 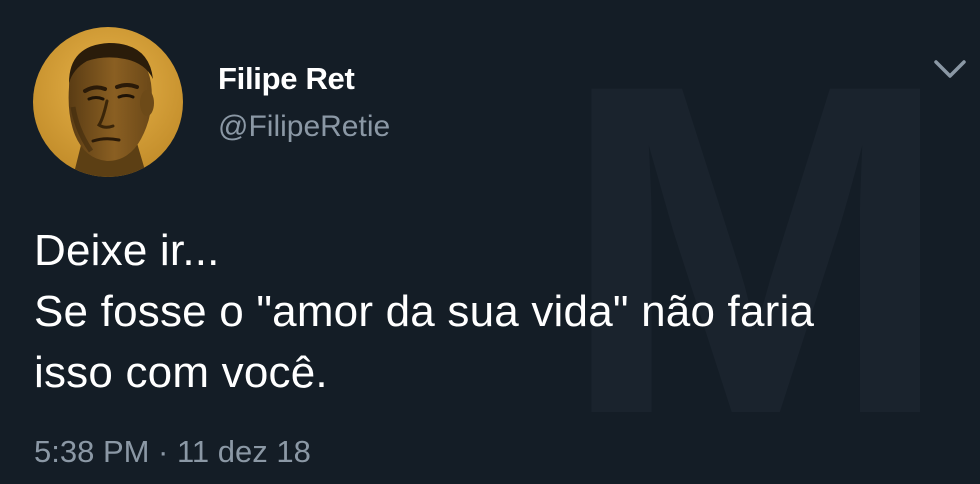 What do you see at coordinates (424, 311) in the screenshot?
I see `tweet-text-line: Se fosse o "amor da sua vida" não faria` at bounding box center [424, 311].